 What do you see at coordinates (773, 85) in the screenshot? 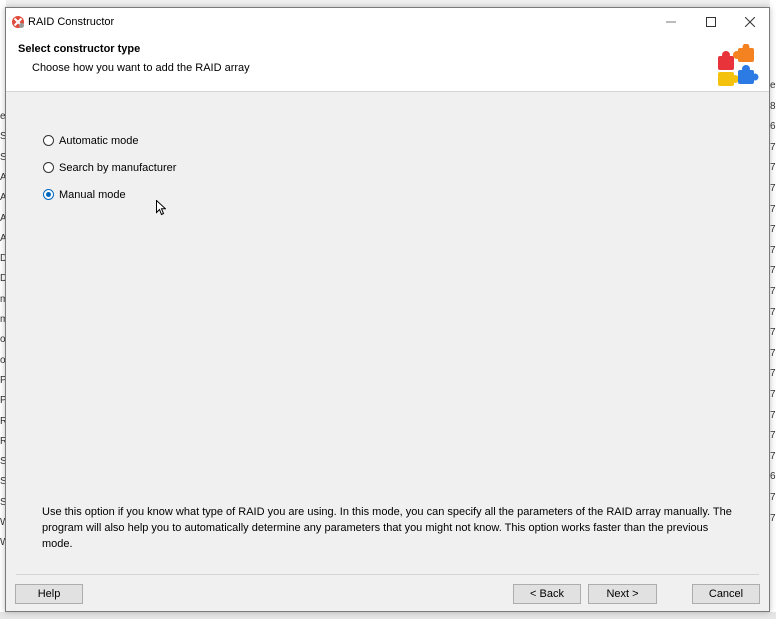
I see `background-row-glyph: er` at bounding box center [773, 85].